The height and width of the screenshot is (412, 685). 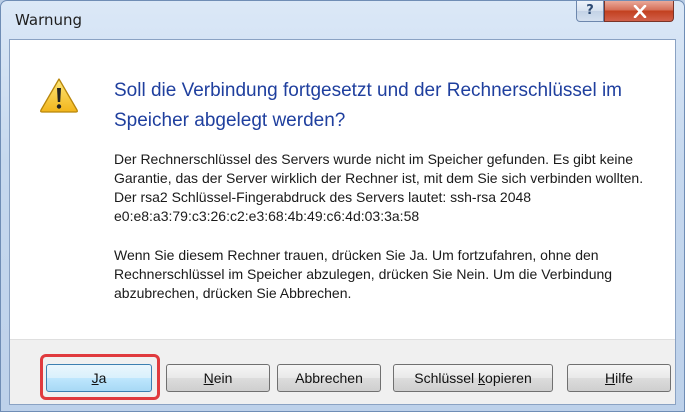 What do you see at coordinates (446, 378) in the screenshot?
I see `copy-label-before: Schlüssel` at bounding box center [446, 378].